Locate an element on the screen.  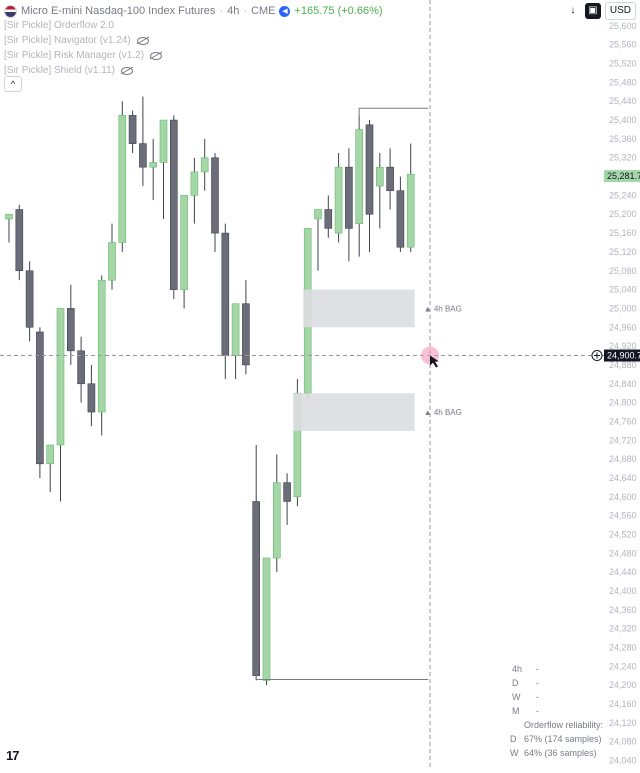
y-tick-label: 24,520 is located at coordinates (623, 534).